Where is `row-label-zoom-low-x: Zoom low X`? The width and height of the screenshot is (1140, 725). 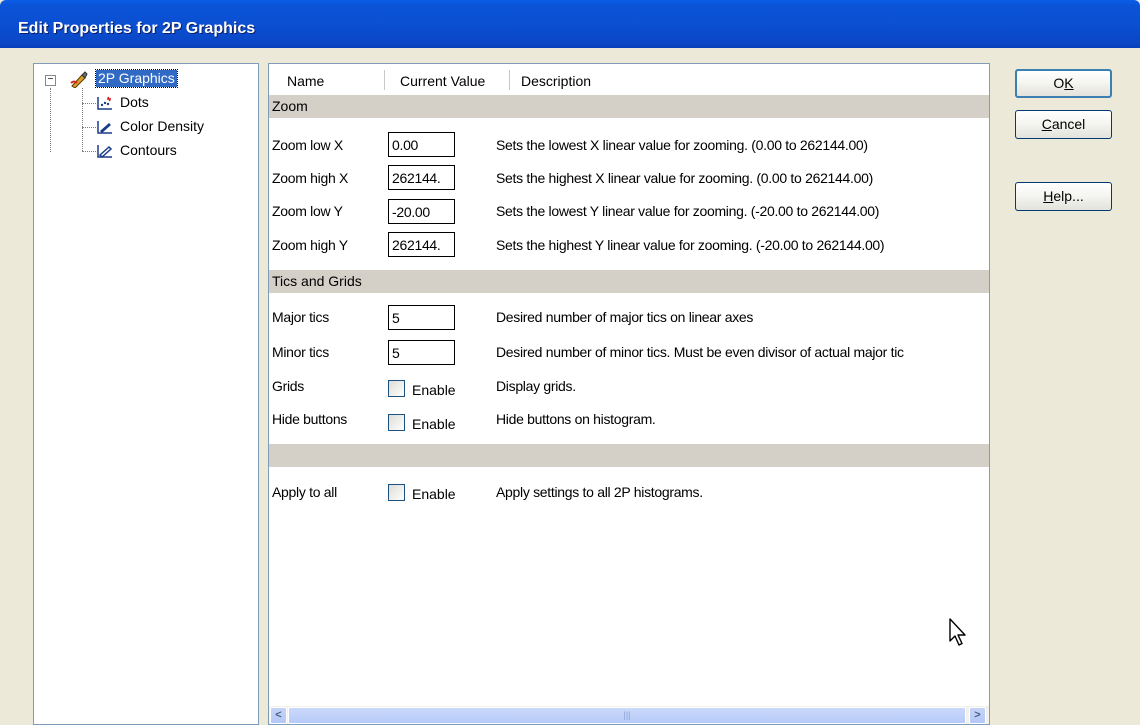
row-label-zoom-low-x: Zoom low X is located at coordinates (307, 145).